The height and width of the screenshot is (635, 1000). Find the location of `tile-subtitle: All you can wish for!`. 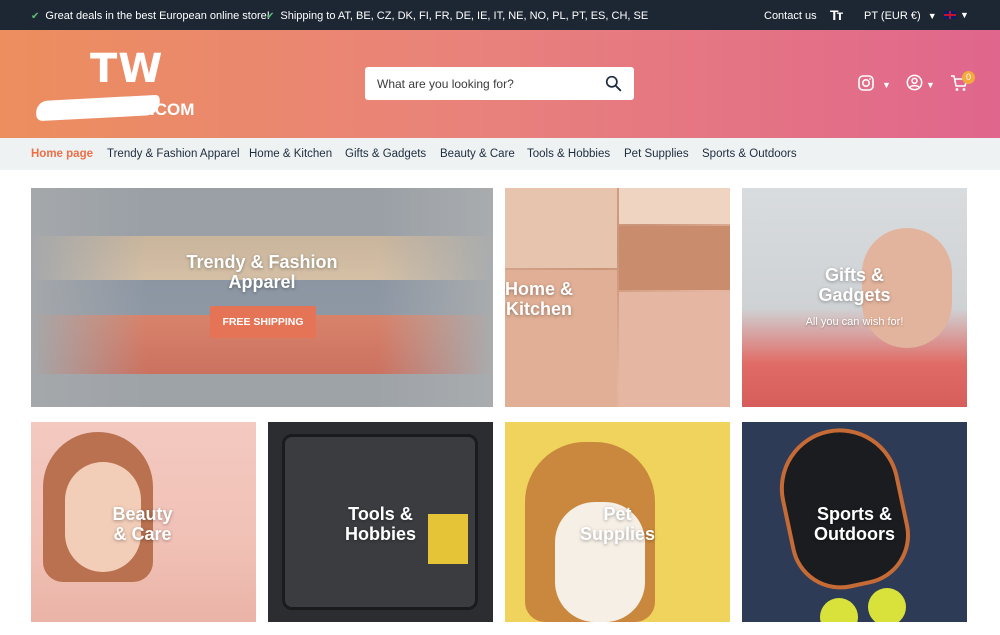

tile-subtitle: All you can wish for! is located at coordinates (854, 322).